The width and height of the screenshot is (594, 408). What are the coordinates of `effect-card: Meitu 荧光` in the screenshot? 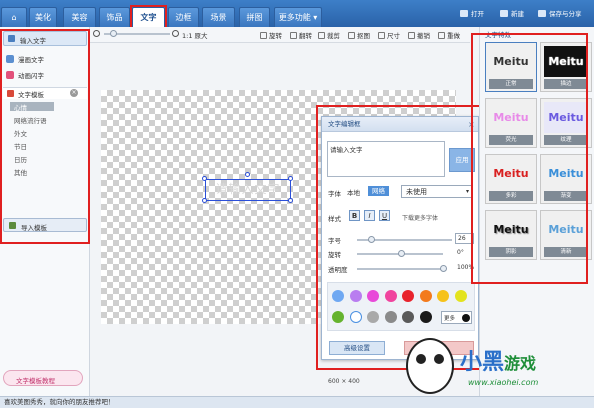 It's located at (511, 123).